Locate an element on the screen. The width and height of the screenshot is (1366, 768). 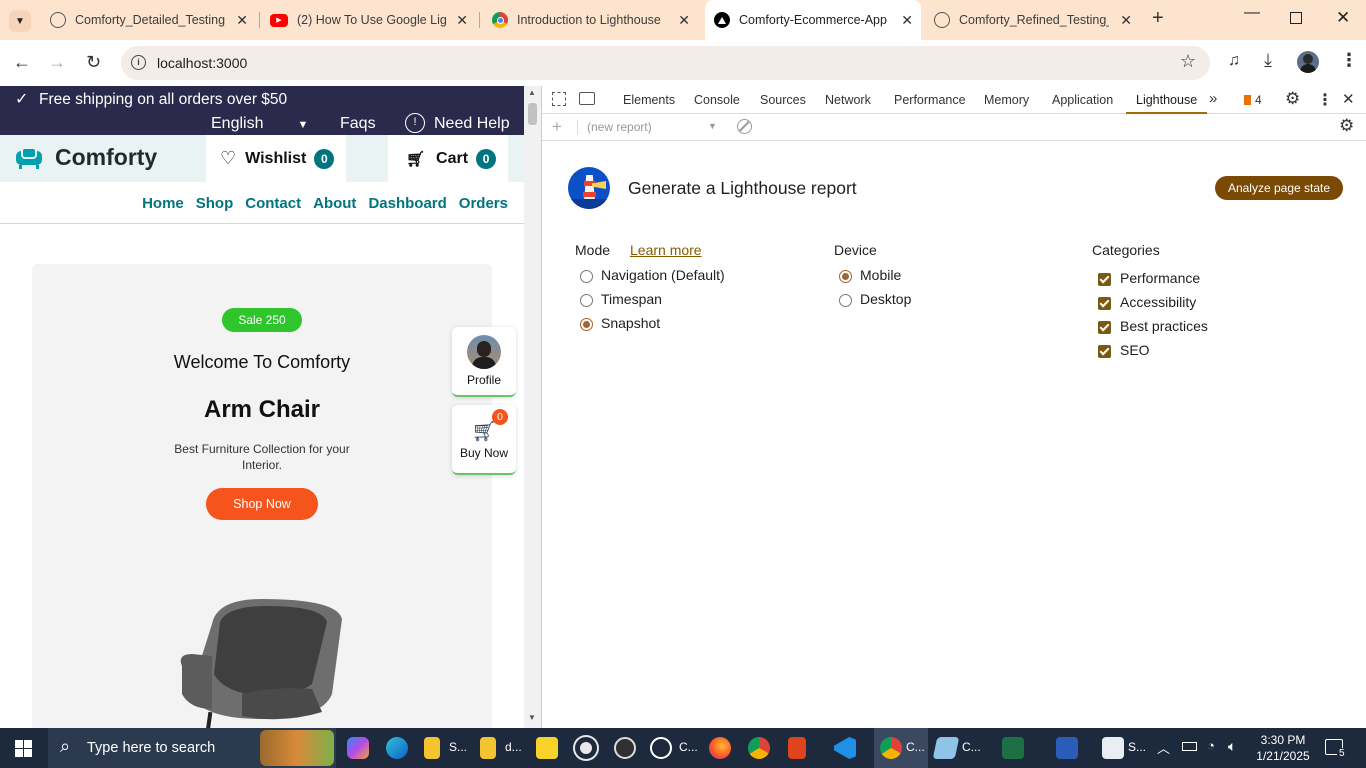
faqs-link: Faqs is located at coordinates (358, 124).